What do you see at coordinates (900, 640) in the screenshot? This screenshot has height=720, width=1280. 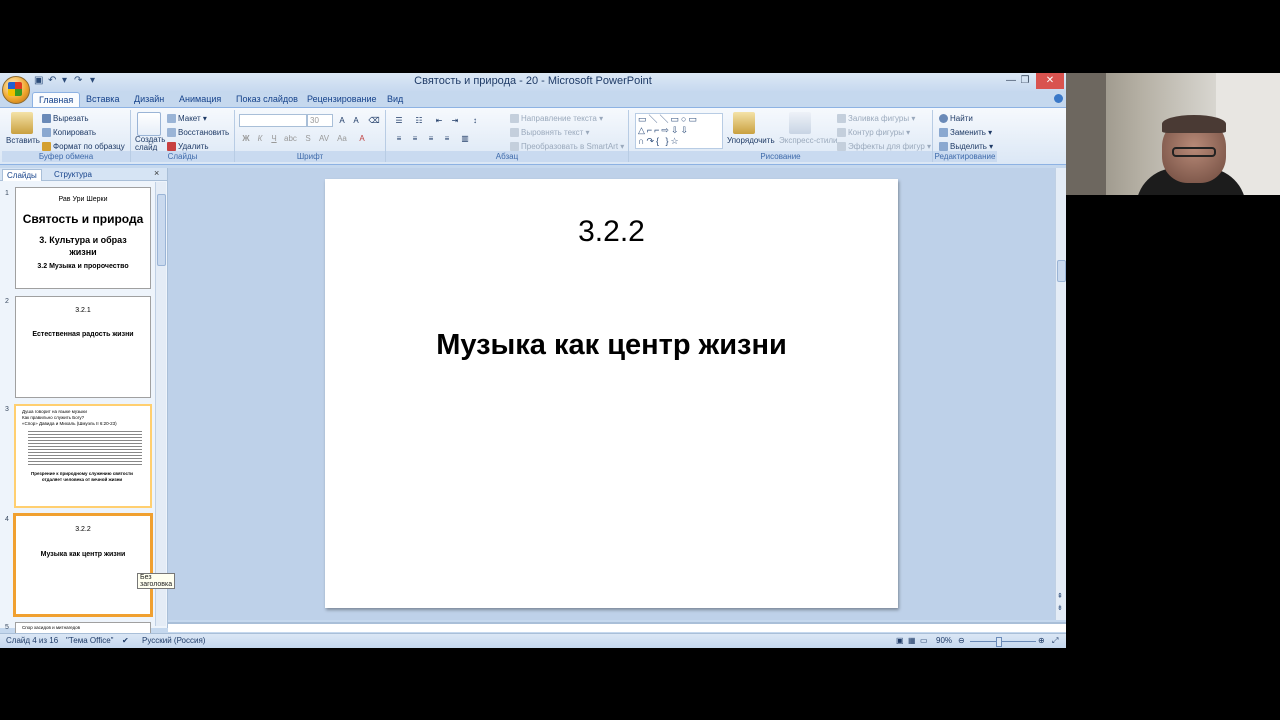 I see `normal-view-icon: ▣` at bounding box center [900, 640].